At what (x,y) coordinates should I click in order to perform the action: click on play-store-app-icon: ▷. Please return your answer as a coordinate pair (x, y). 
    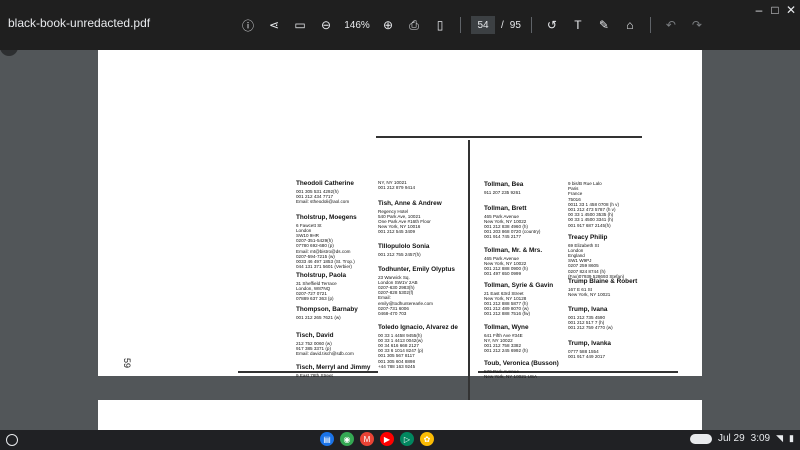
    Looking at the image, I should click on (407, 439).